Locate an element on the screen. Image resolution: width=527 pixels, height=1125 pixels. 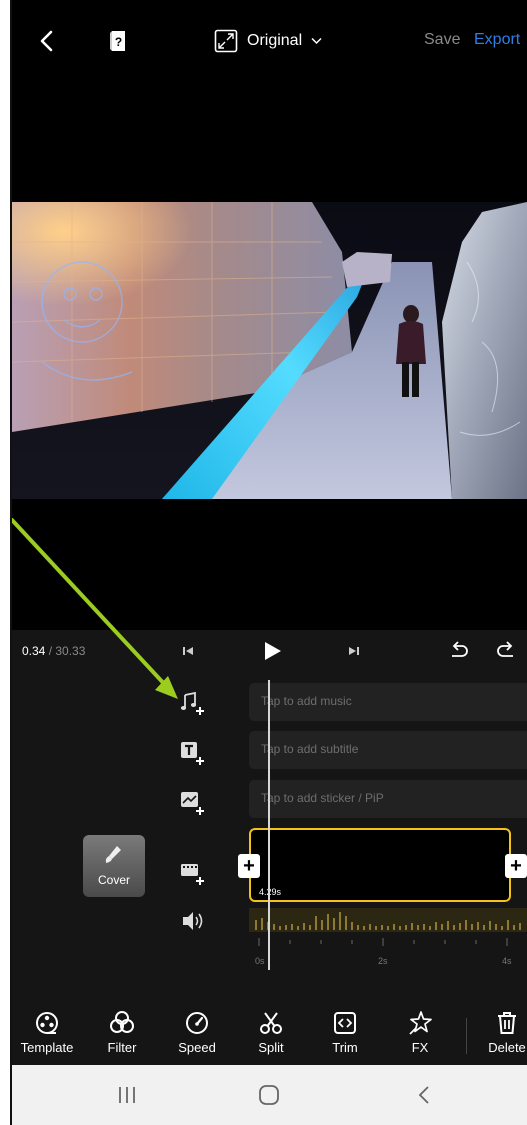
film-reel-icon is located at coordinates (47, 1023).